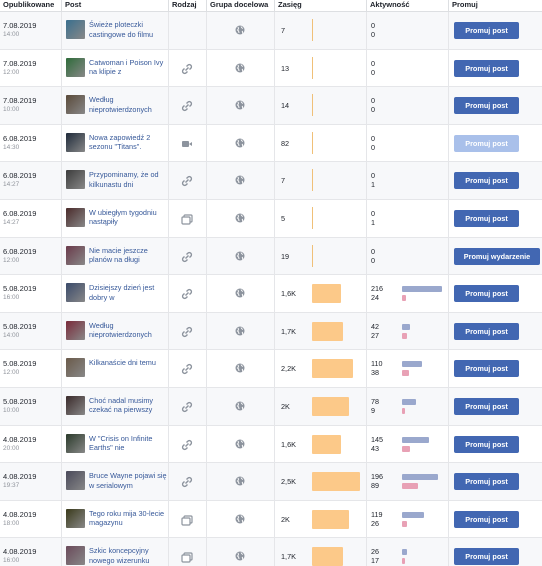 The image size is (542, 566). What do you see at coordinates (128, 555) in the screenshot?
I see `post-text-link: Szkic koncepcyjny nowego wizerunku` at bounding box center [128, 555].